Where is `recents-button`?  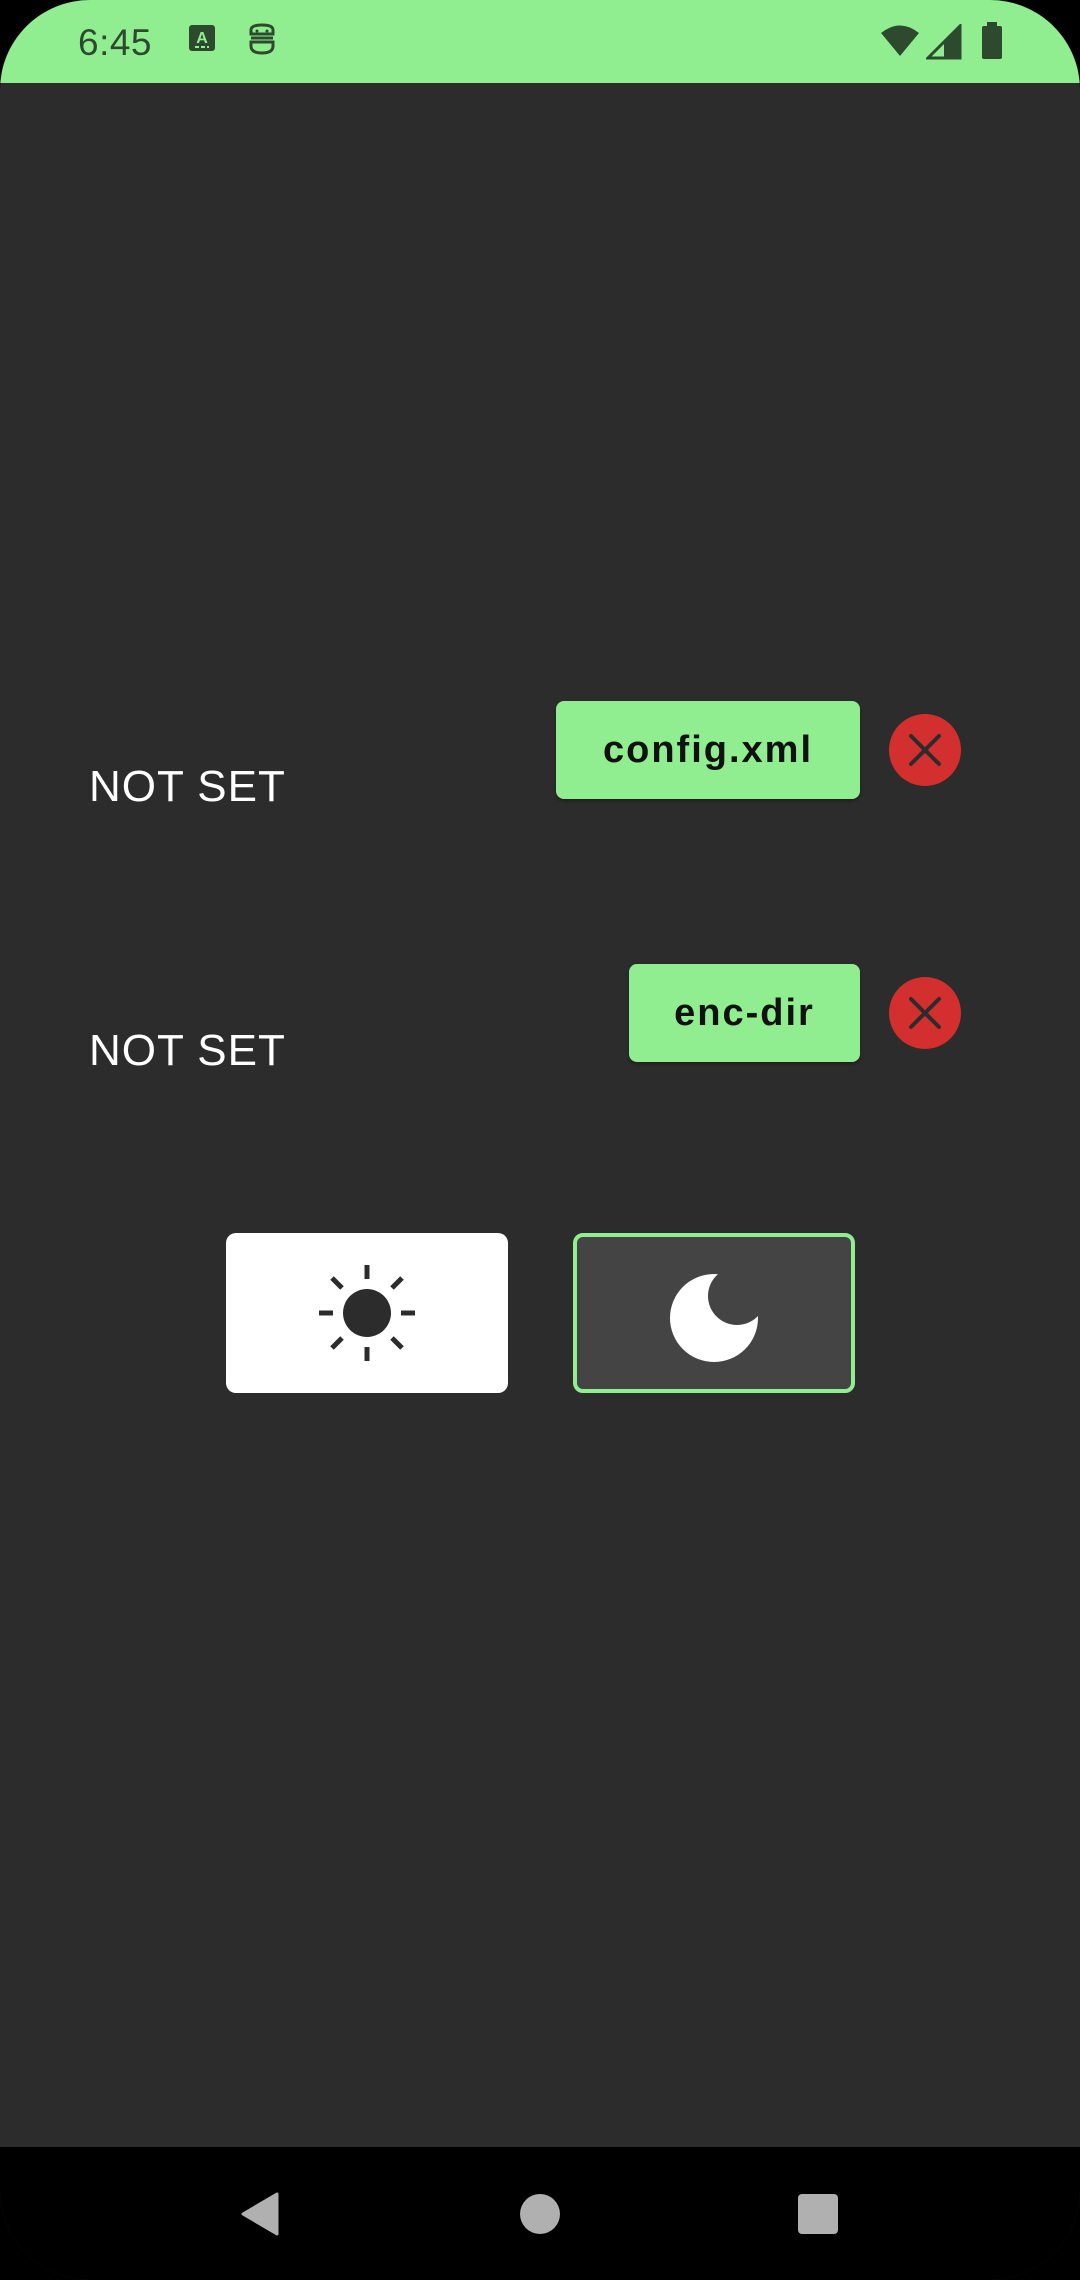 recents-button is located at coordinates (818, 2213).